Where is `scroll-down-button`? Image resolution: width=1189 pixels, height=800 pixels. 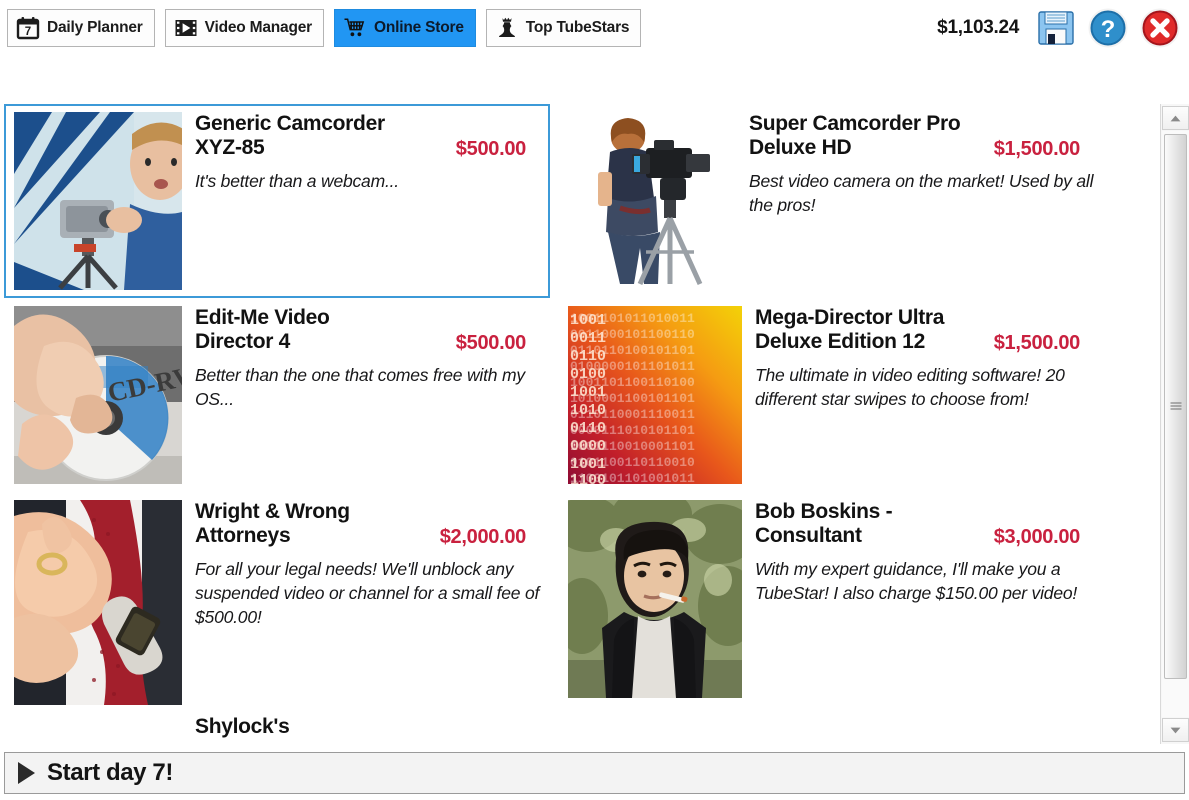 scroll-down-button is located at coordinates (1175, 730).